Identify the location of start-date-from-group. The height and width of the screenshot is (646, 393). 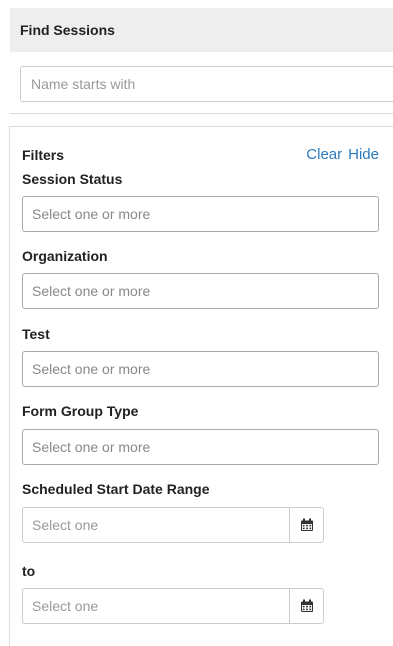
(173, 525).